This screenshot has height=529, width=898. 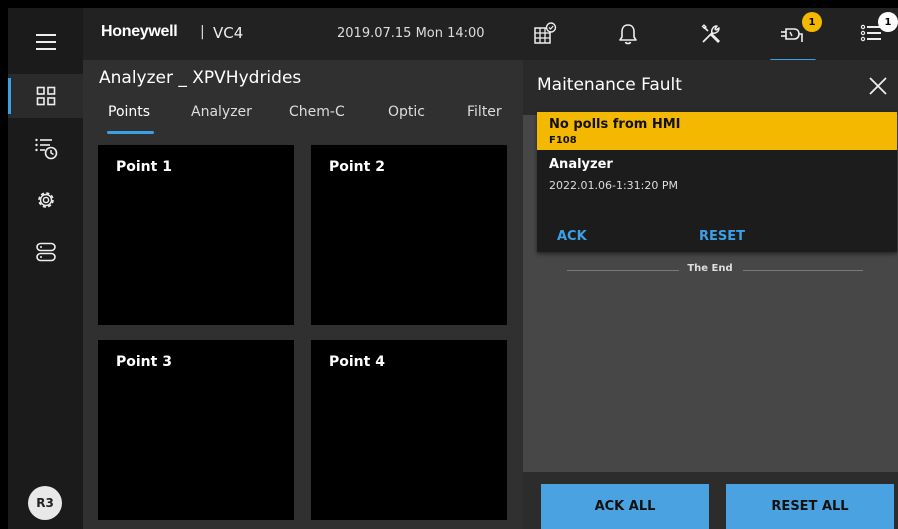 I want to click on sidebar: R3, so click(x=45, y=268).